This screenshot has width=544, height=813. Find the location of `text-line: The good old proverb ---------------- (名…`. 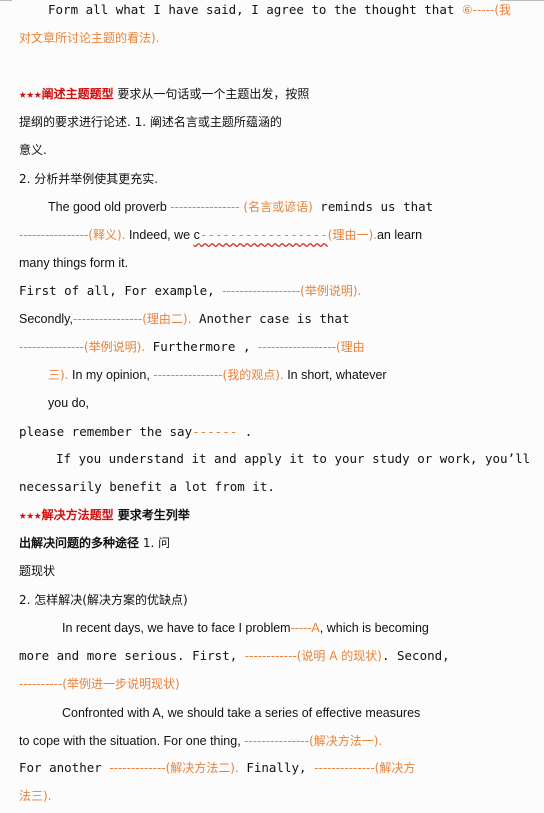

text-line: The good old proverb ---------------- (名… is located at coordinates (241, 206).